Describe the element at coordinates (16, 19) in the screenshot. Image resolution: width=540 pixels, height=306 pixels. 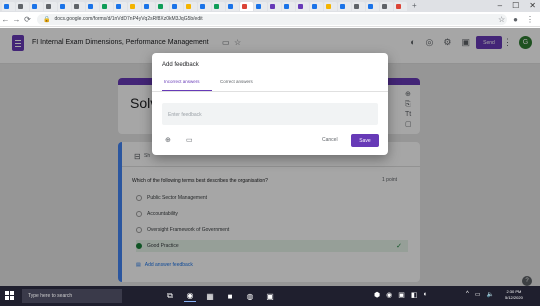
I see `forward-icon: →` at that location.